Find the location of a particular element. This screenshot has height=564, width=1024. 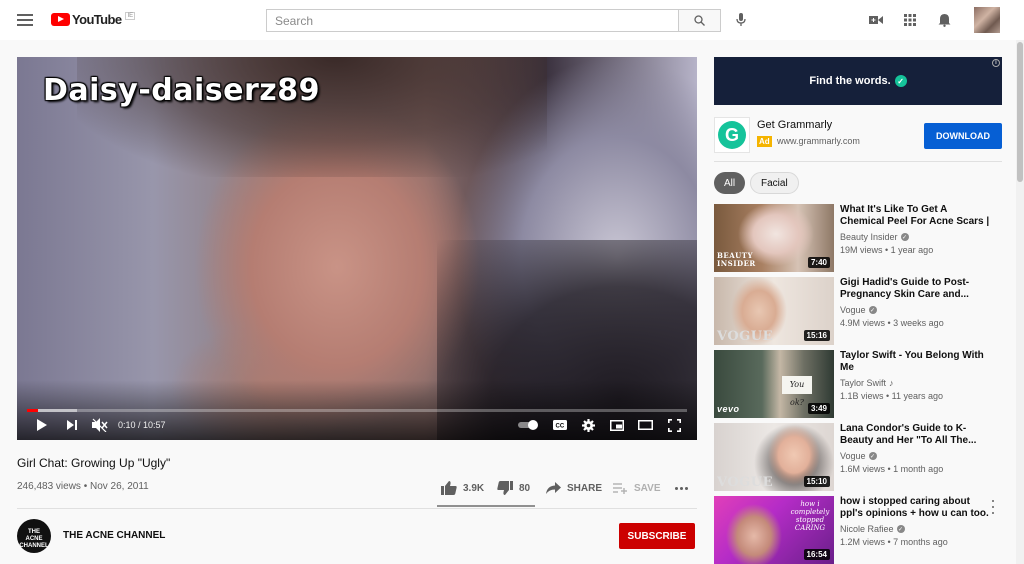

video-thumbnail: VOGUE 15:10 is located at coordinates (774, 457).